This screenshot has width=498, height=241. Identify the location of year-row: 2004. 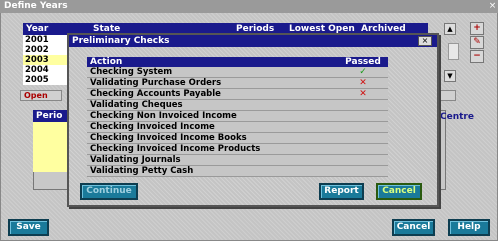
(45, 70).